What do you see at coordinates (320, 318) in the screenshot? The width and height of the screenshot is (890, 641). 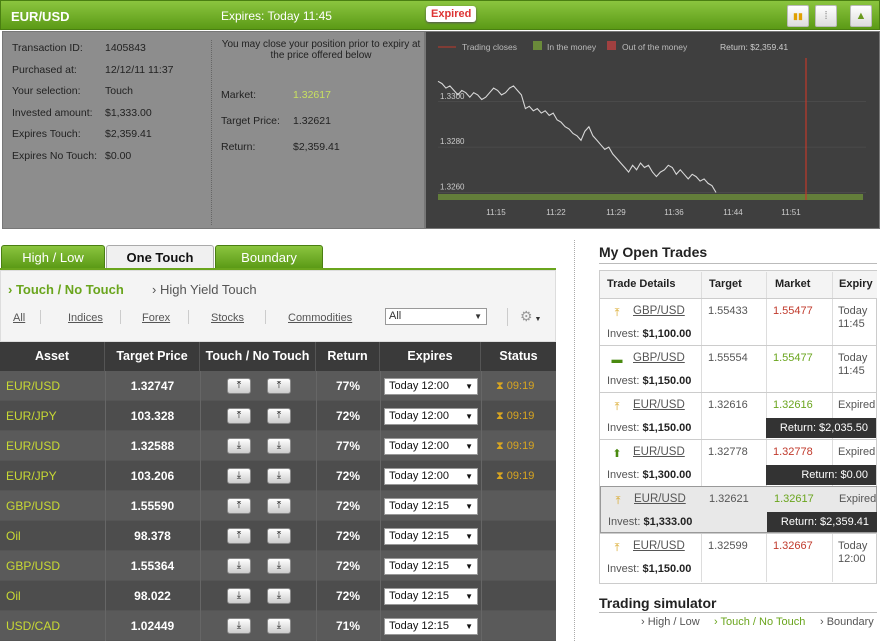 I see `filter-commodities: Commodities` at bounding box center [320, 318].